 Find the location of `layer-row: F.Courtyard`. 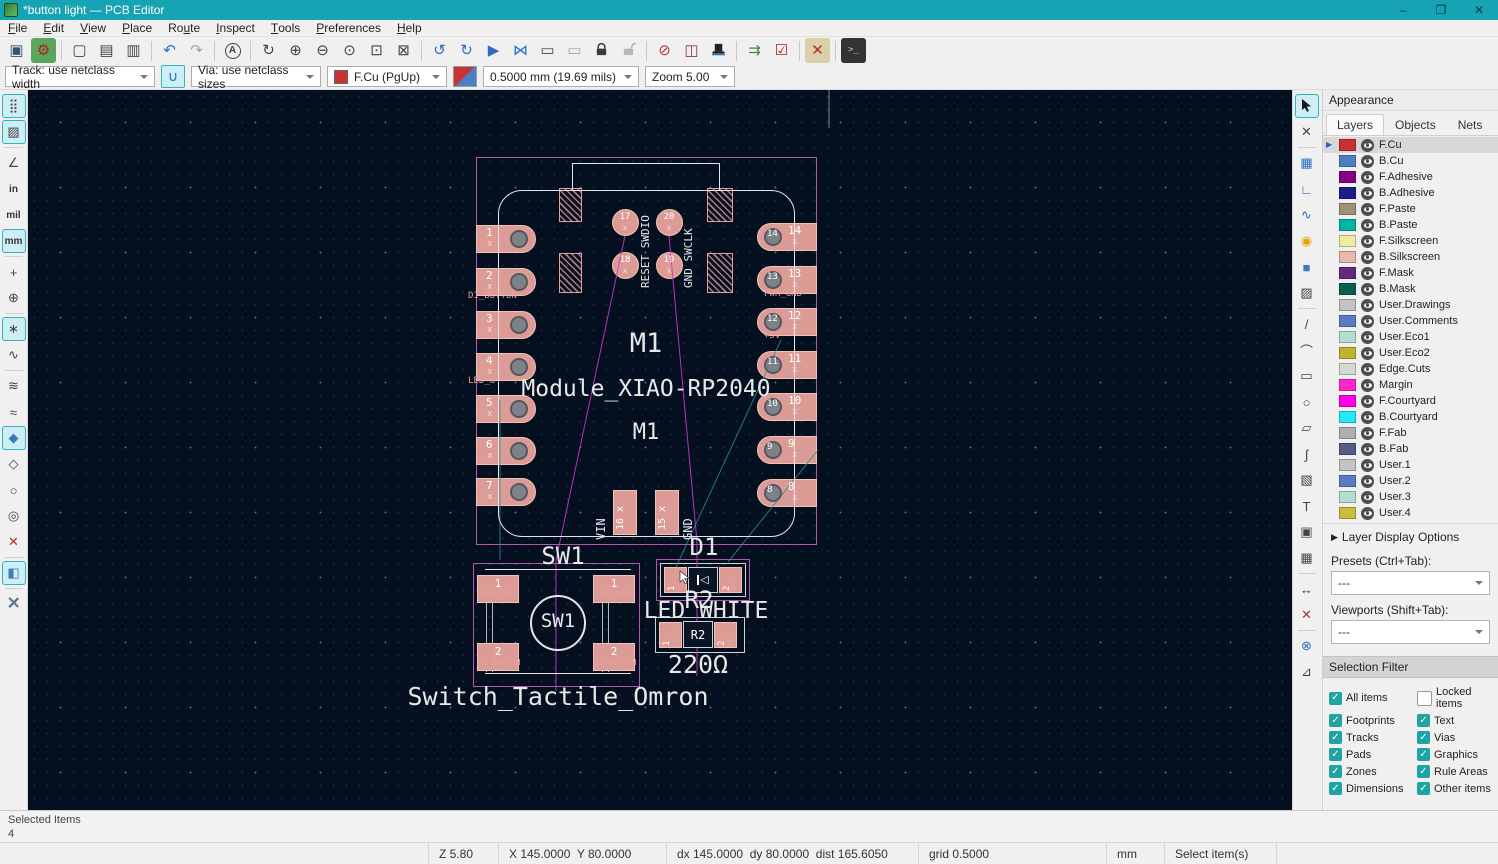

layer-row: F.Courtyard is located at coordinates (1410, 401).